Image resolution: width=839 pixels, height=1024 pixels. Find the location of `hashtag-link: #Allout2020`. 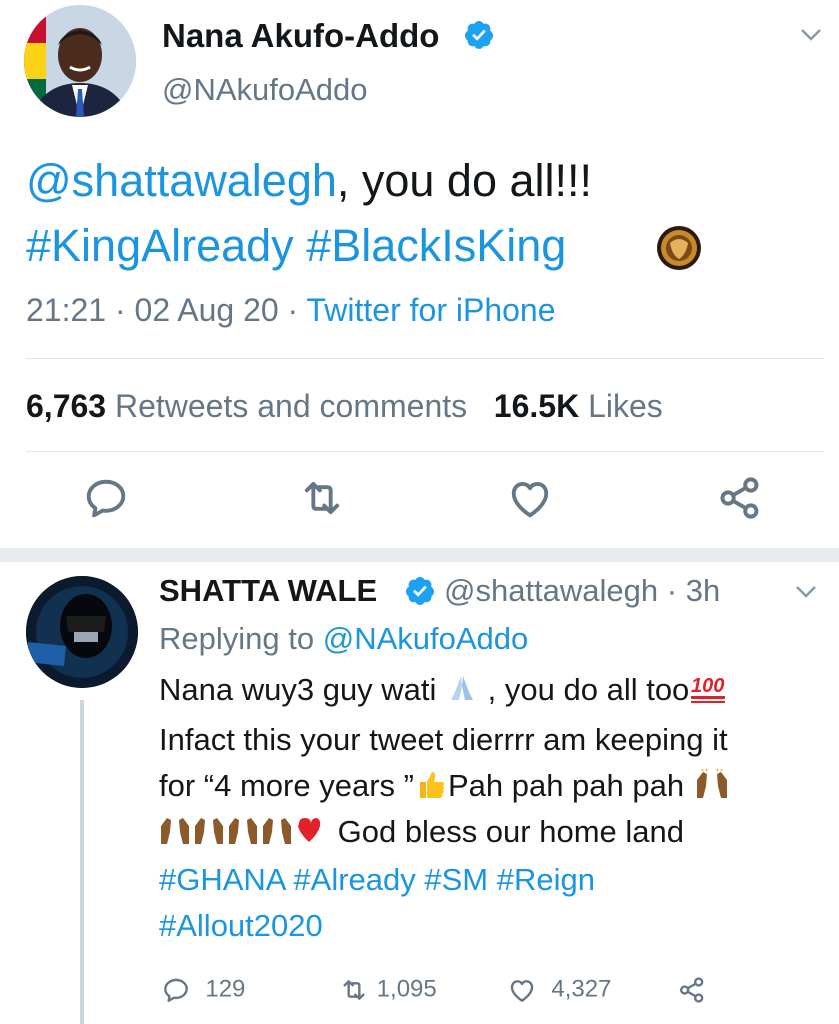

hashtag-link: #Allout2020 is located at coordinates (241, 925).